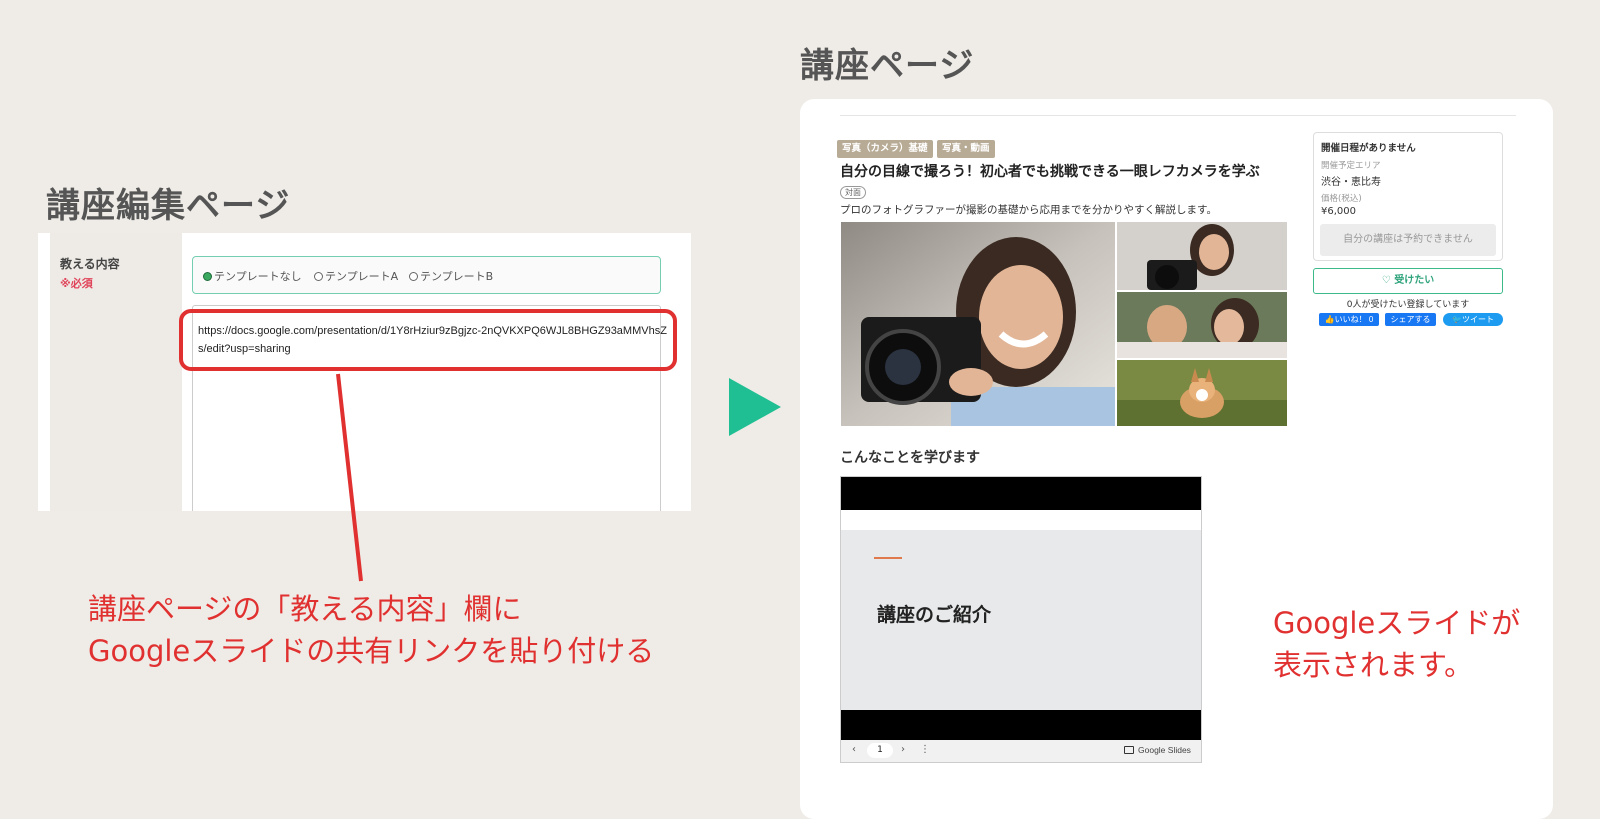  What do you see at coordinates (90, 264) in the screenshot?
I see `field-label-teaching-content: 教える内容` at bounding box center [90, 264].